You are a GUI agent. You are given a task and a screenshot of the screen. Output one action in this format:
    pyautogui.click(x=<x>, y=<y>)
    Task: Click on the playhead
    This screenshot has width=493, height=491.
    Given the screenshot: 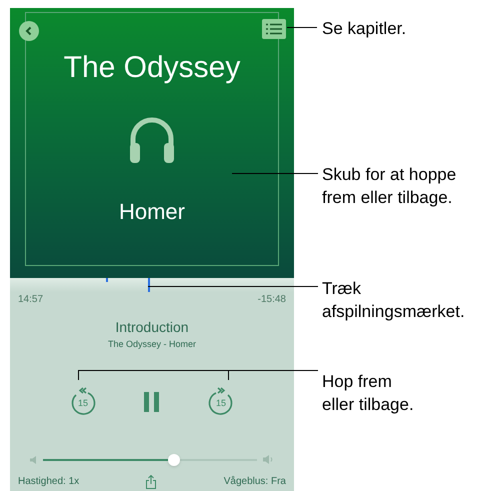 What is the action you would take?
    pyautogui.click(x=149, y=285)
    